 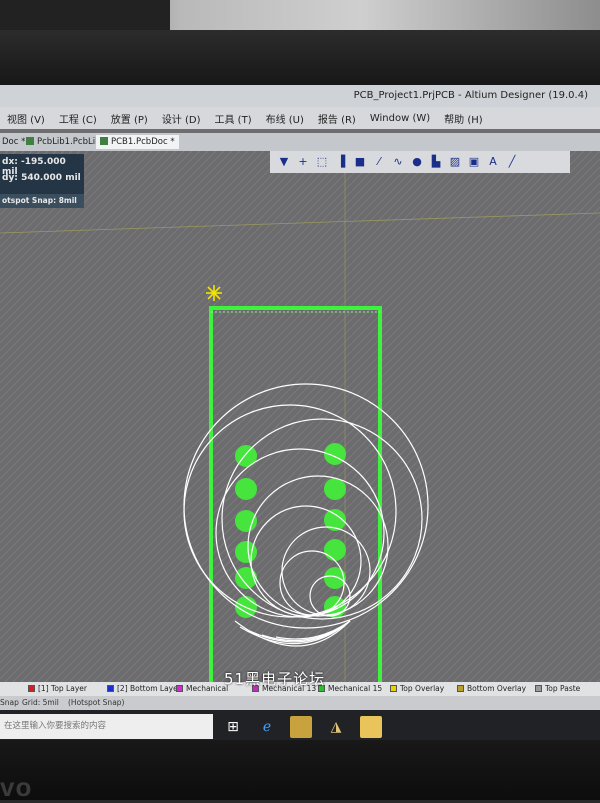 What do you see at coordinates (400, 118) in the screenshot?
I see `menu-item: Window (W)` at bounding box center [400, 118].